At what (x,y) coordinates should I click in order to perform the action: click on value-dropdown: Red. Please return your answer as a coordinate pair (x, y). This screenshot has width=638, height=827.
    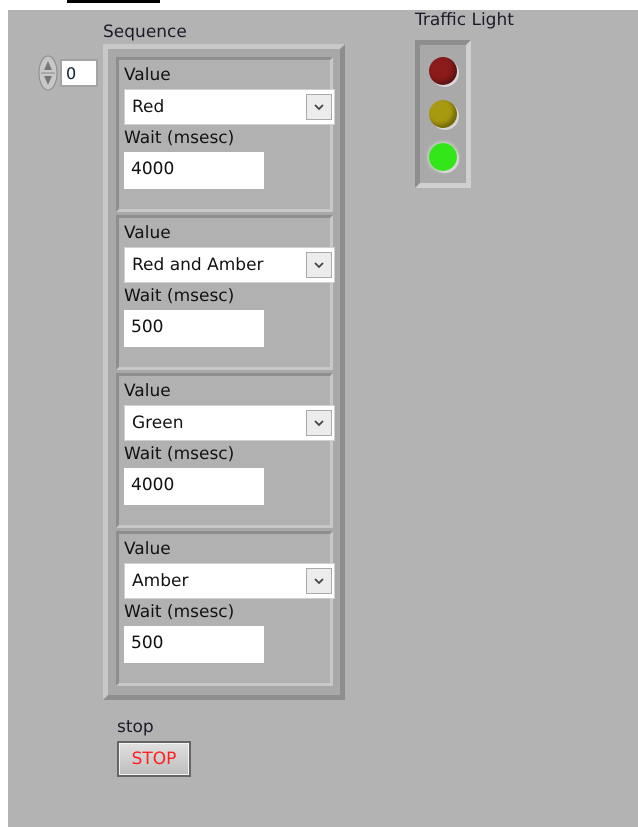
    Looking at the image, I should click on (229, 107).